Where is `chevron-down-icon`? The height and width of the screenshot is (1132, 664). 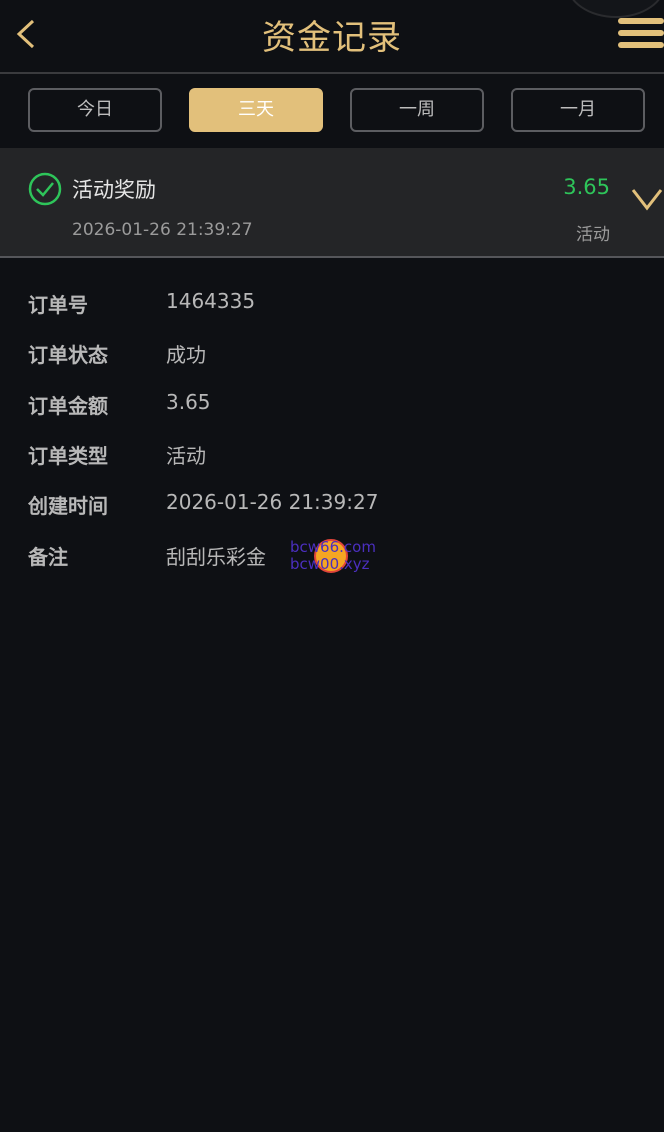
chevron-down-icon is located at coordinates (647, 199).